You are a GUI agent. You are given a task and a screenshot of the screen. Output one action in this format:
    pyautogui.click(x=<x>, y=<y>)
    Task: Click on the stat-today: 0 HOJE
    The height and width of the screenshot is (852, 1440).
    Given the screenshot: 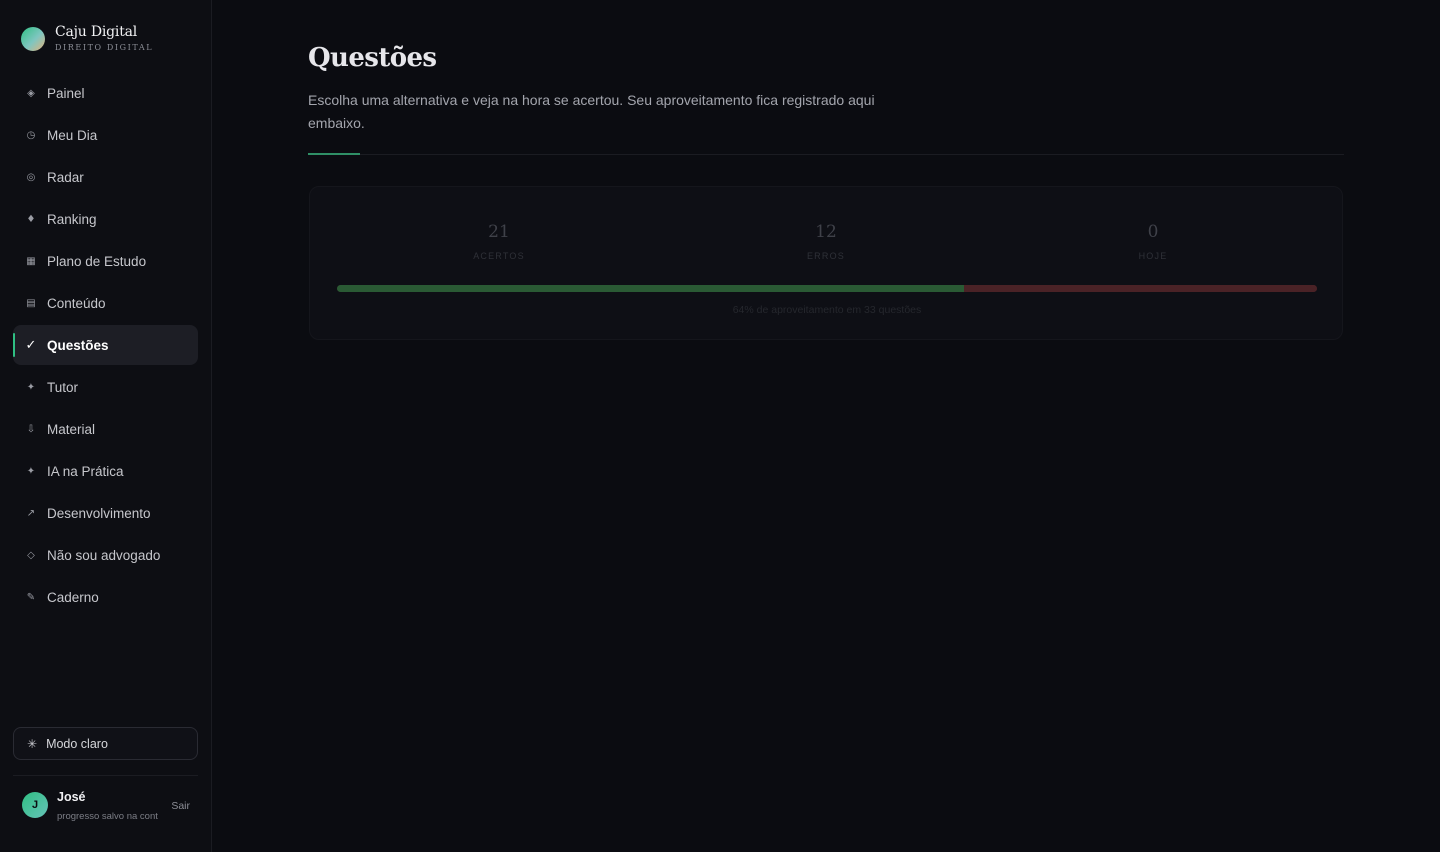 What is the action you would take?
    pyautogui.click(x=1153, y=241)
    